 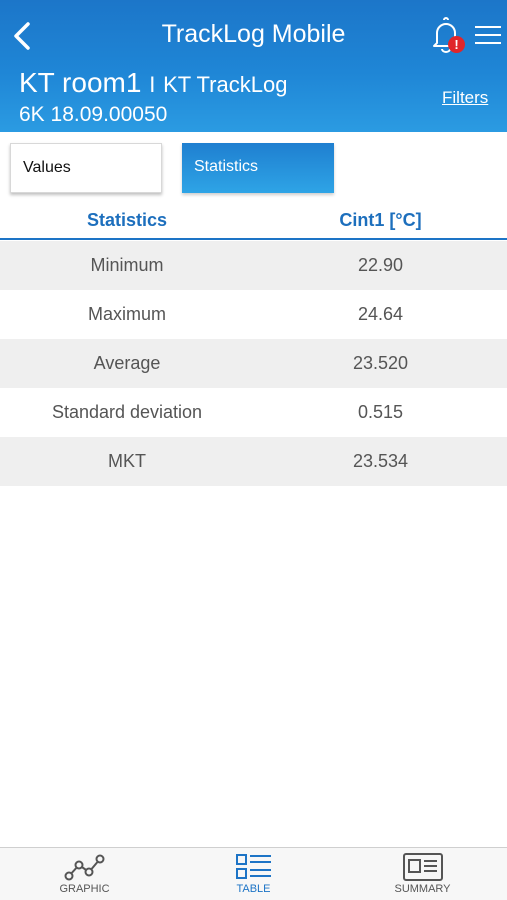 I want to click on filters-link: Filters, so click(x=465, y=98).